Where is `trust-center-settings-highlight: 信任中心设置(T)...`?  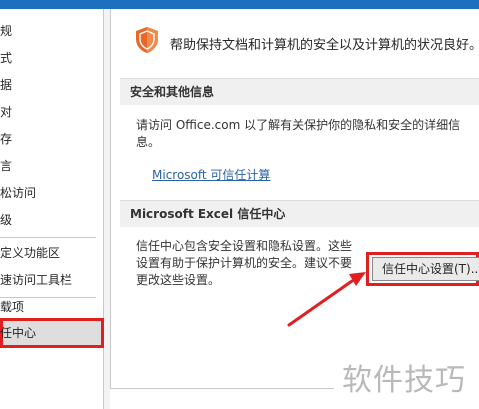 trust-center-settings-highlight: 信任中心设置(T)... is located at coordinates (422, 269).